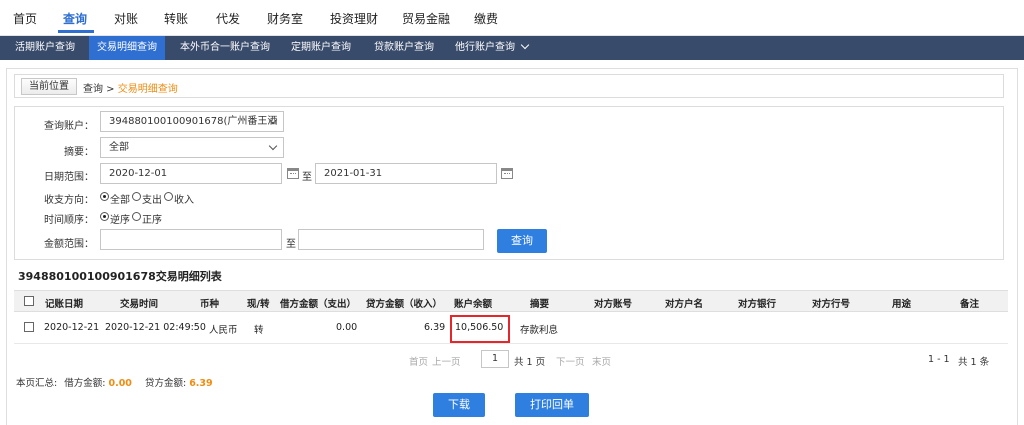  What do you see at coordinates (259, 330) in the screenshot?
I see `cell-cash-transfer: 转` at bounding box center [259, 330].